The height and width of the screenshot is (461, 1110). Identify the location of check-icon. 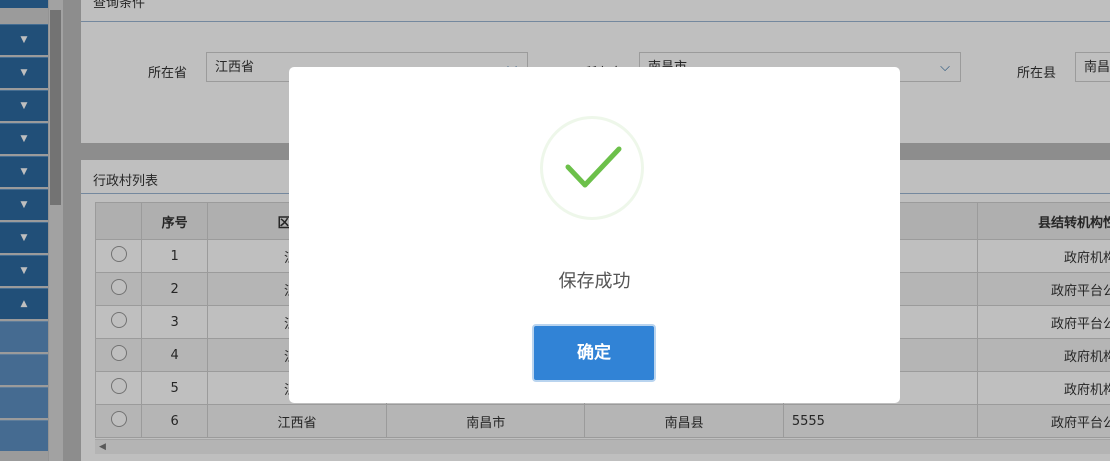
(593, 167).